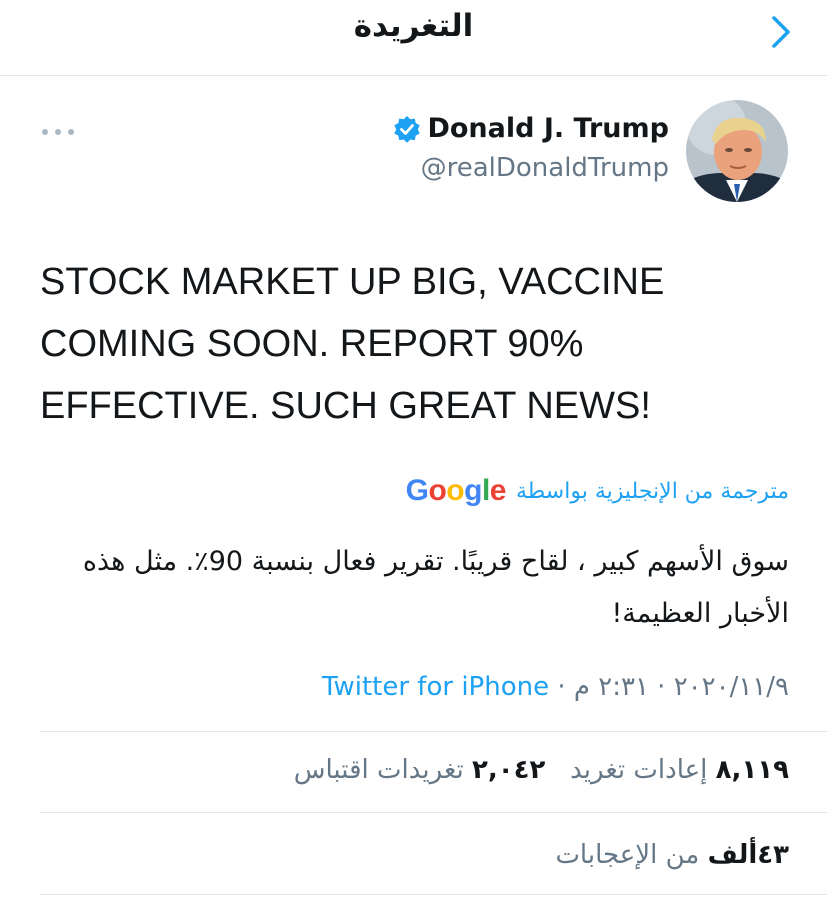 This screenshot has width=827, height=919. Describe the element at coordinates (498, 490) in the screenshot. I see `google-logo-letter: e` at that location.